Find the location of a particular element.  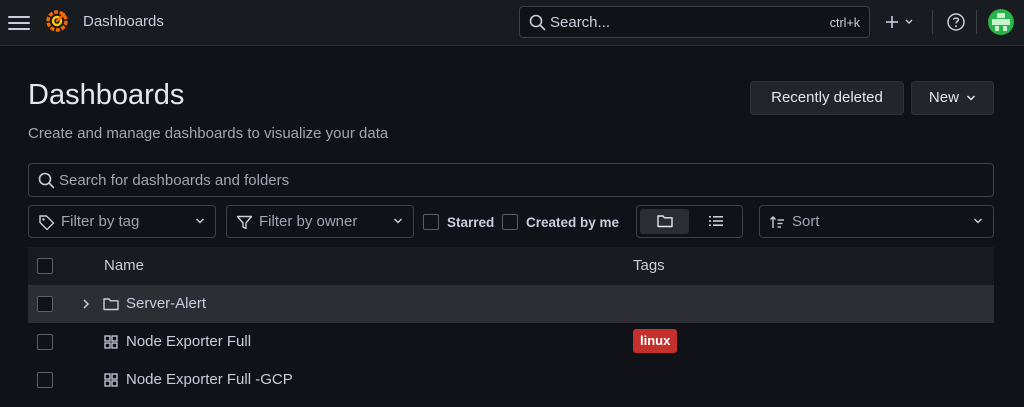

search-shortcut: ctrl+k is located at coordinates (844, 23).